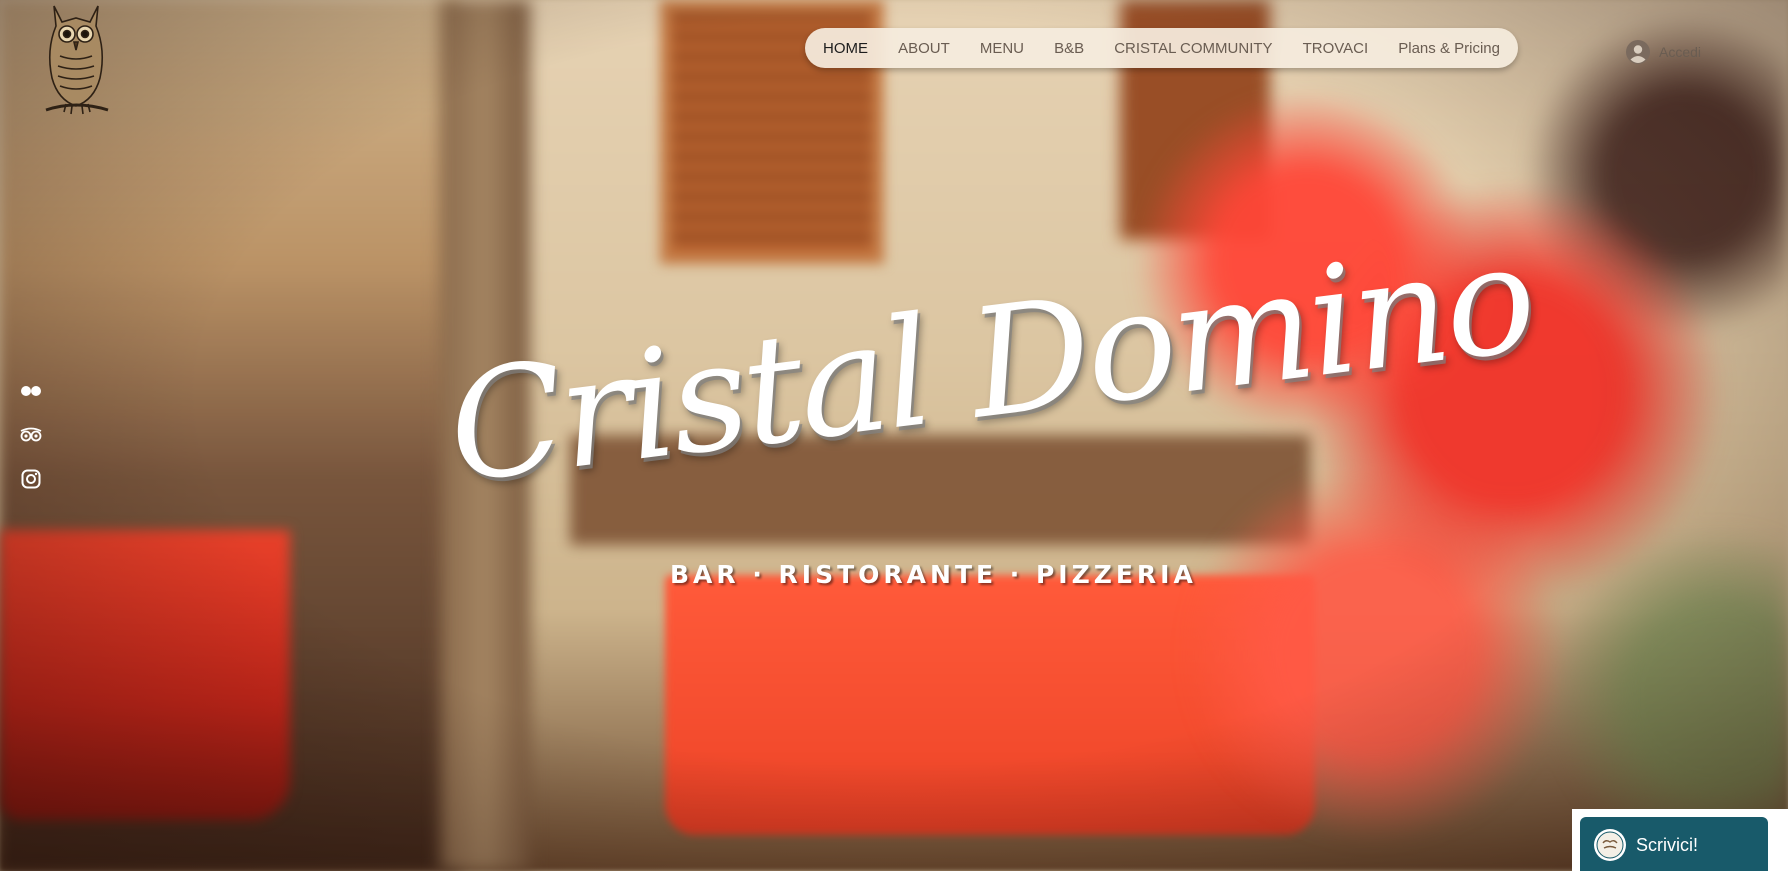  What do you see at coordinates (1193, 48) in the screenshot?
I see `nav-item-cristal-community: CRISTAL COMMUNITY` at bounding box center [1193, 48].